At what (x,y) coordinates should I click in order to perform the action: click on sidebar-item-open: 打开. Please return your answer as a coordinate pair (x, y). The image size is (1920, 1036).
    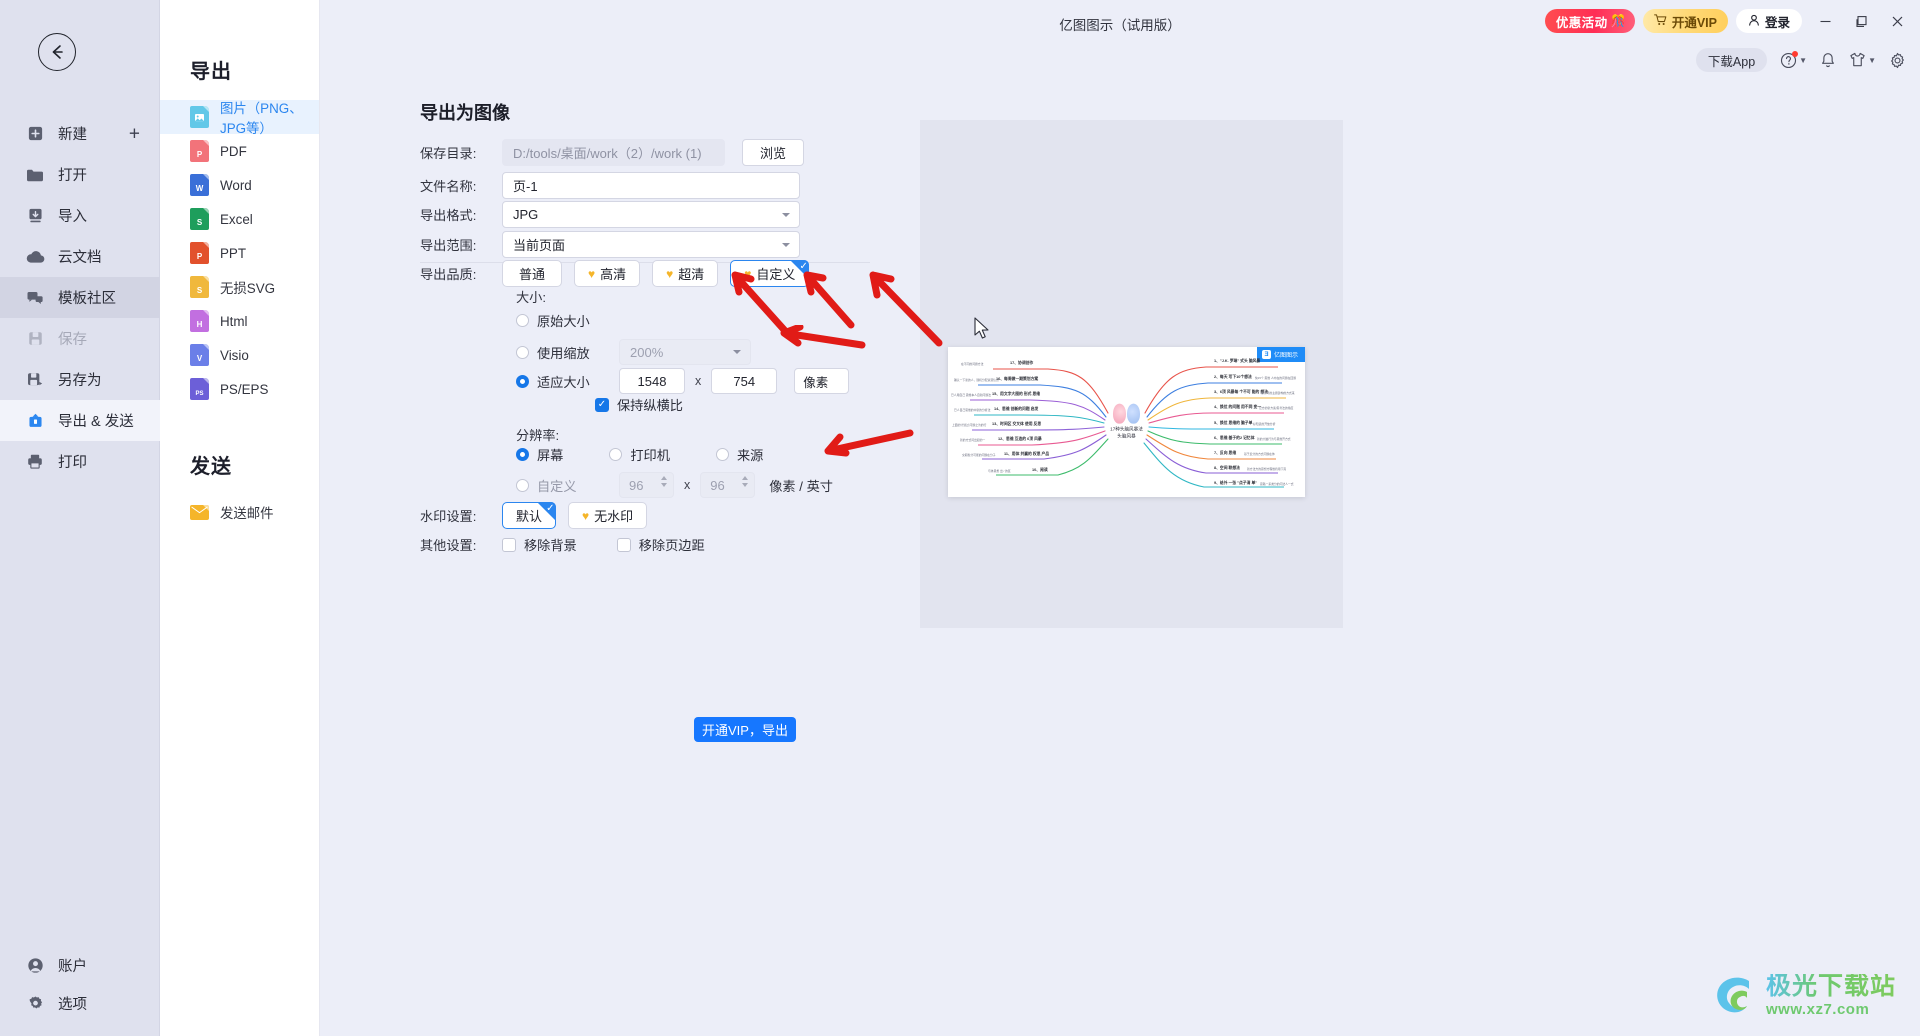
    Looking at the image, I should click on (80, 174).